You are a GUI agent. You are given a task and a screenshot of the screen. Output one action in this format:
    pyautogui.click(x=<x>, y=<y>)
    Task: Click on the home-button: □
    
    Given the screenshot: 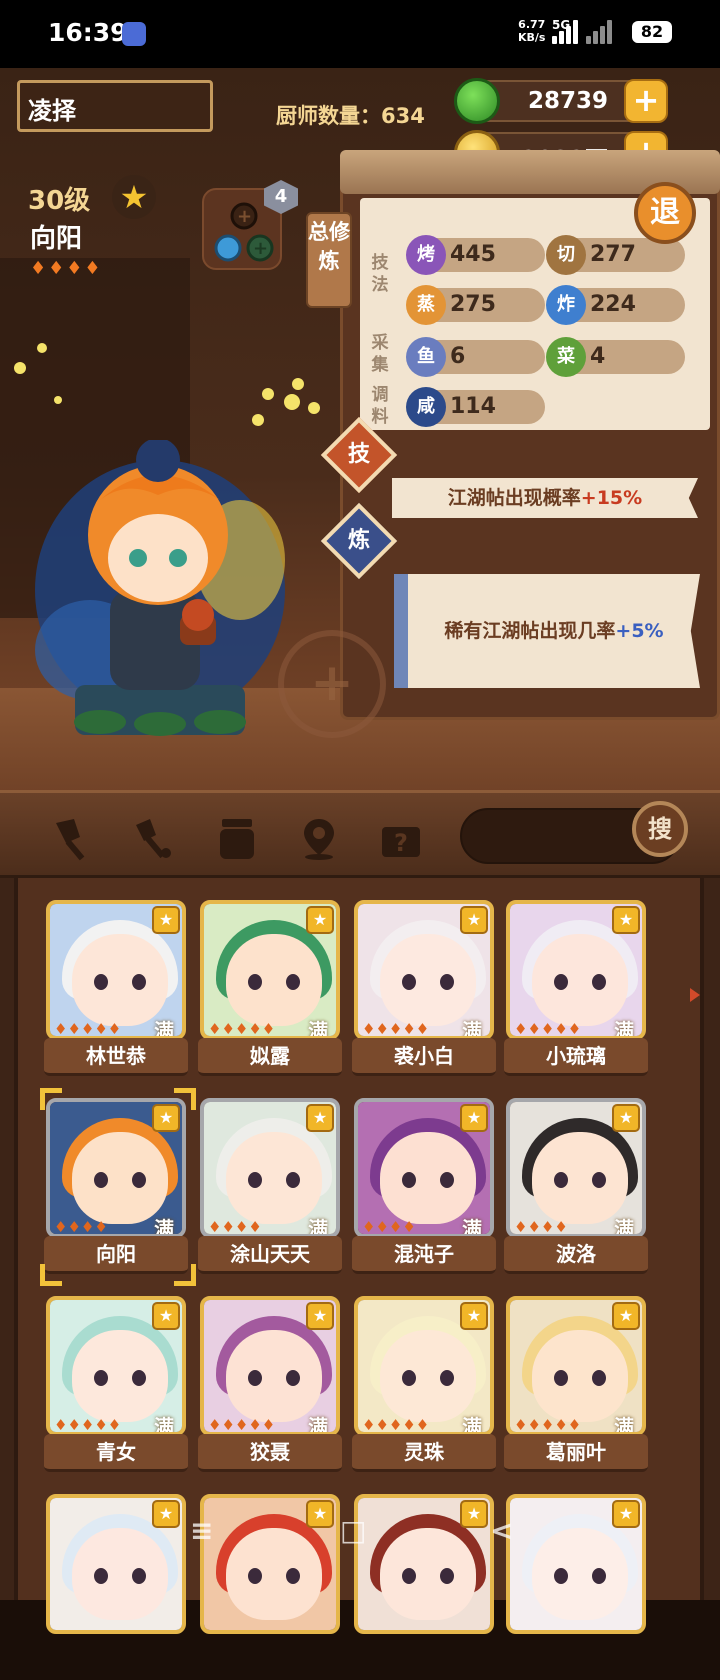 What is the action you would take?
    pyautogui.click(x=353, y=1530)
    